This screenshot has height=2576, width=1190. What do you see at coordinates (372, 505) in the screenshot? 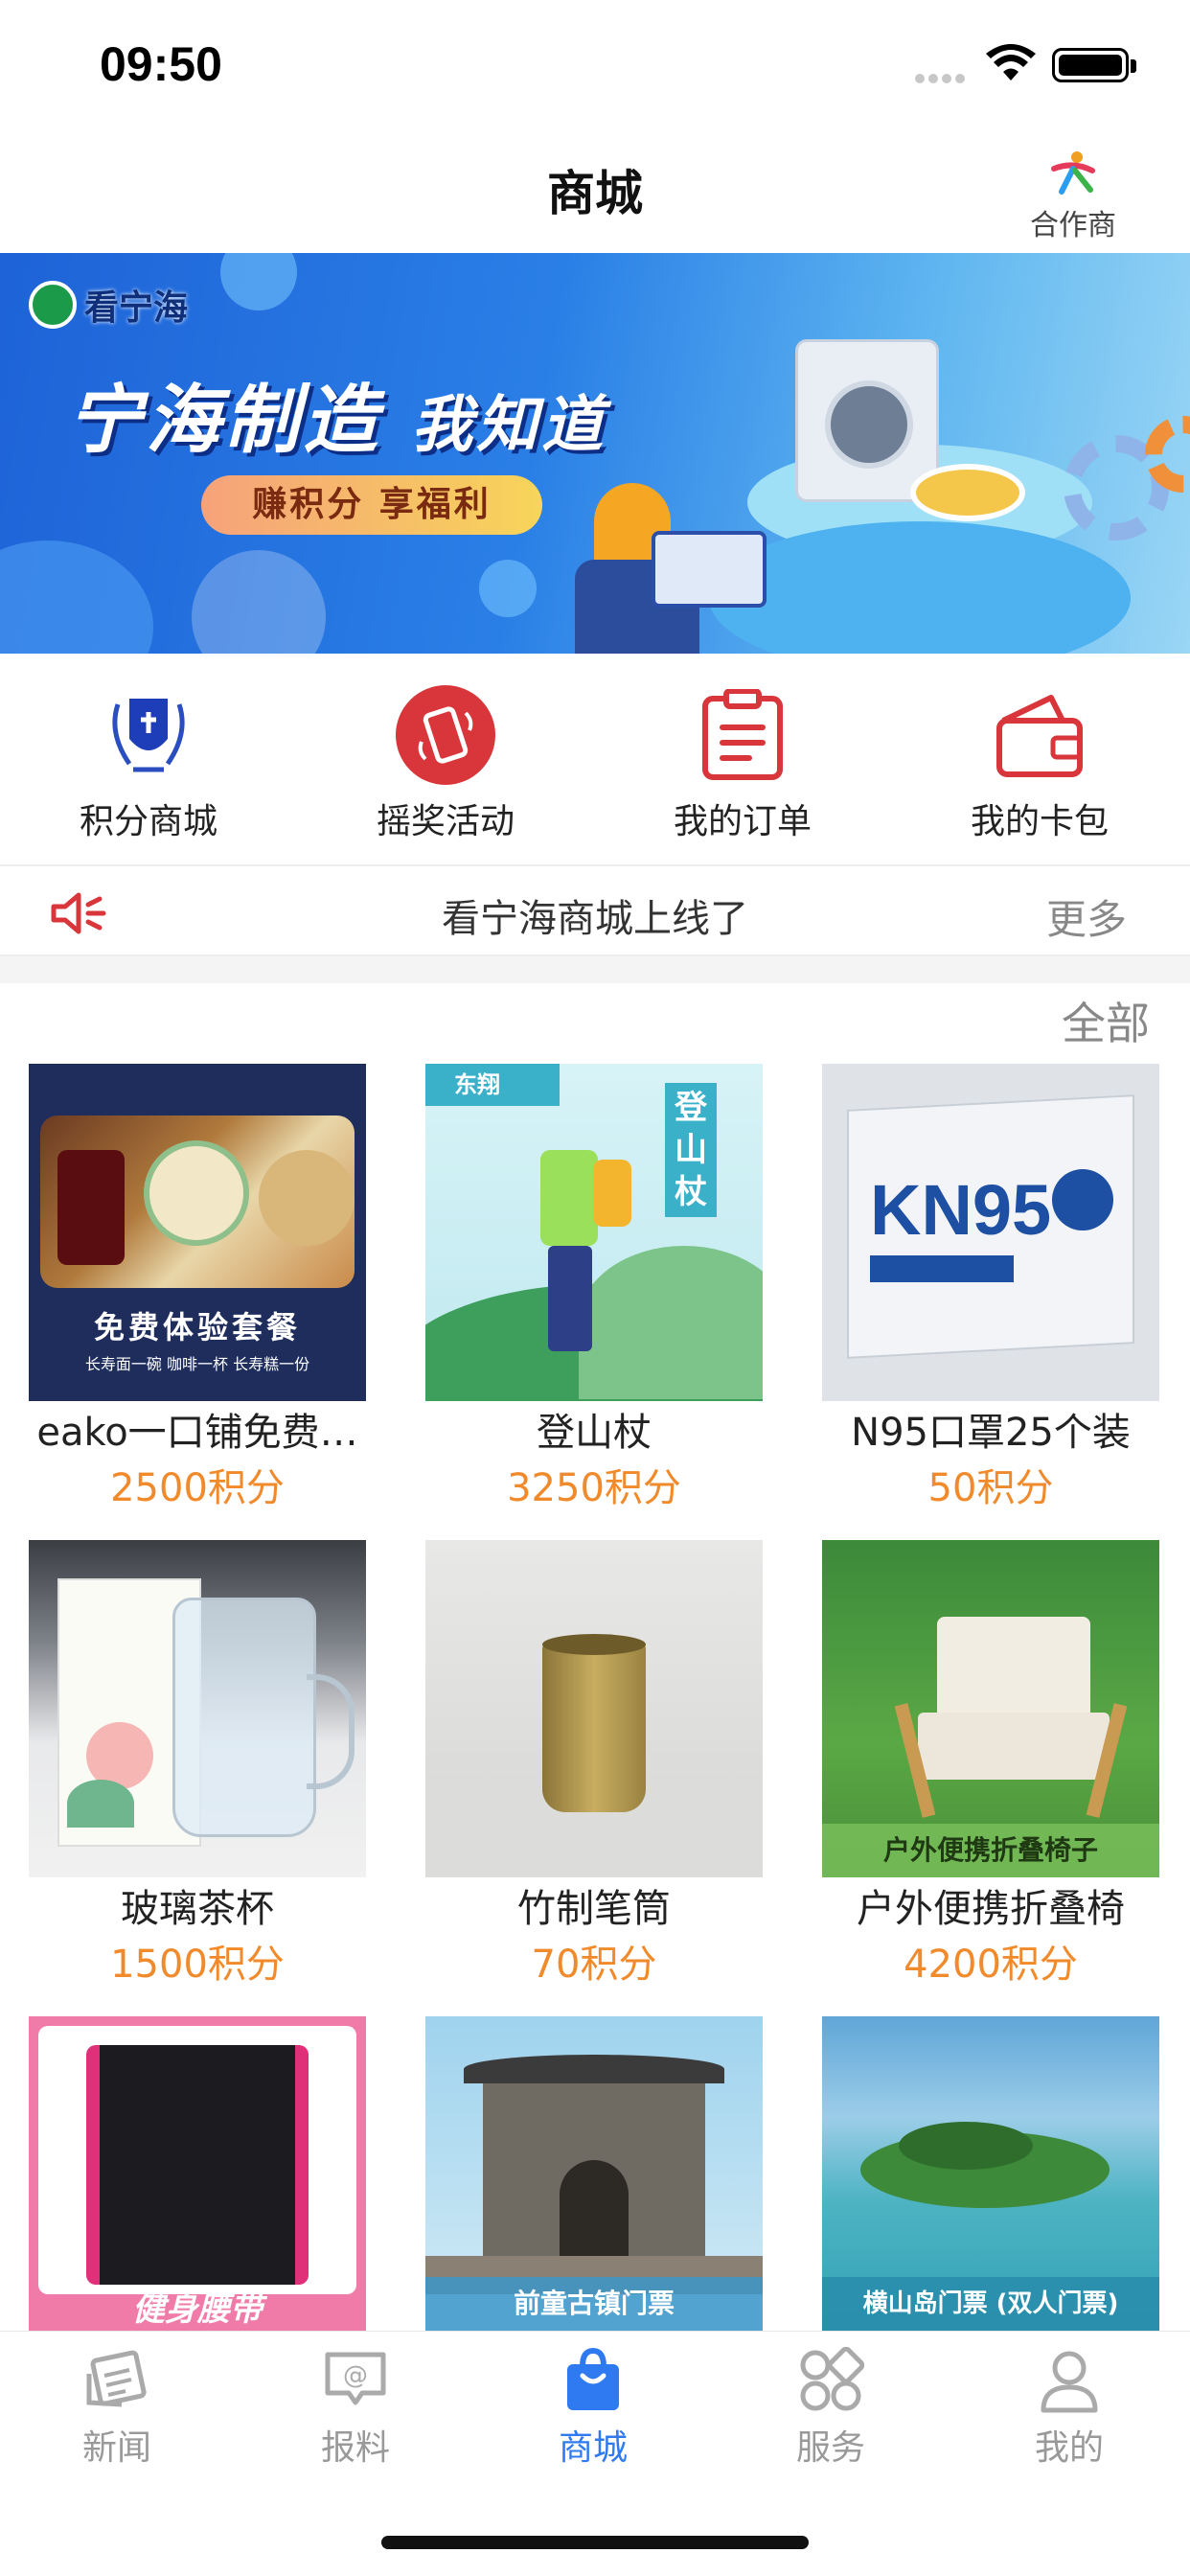
I see `banner-pill: 赚积分 享福利` at bounding box center [372, 505].